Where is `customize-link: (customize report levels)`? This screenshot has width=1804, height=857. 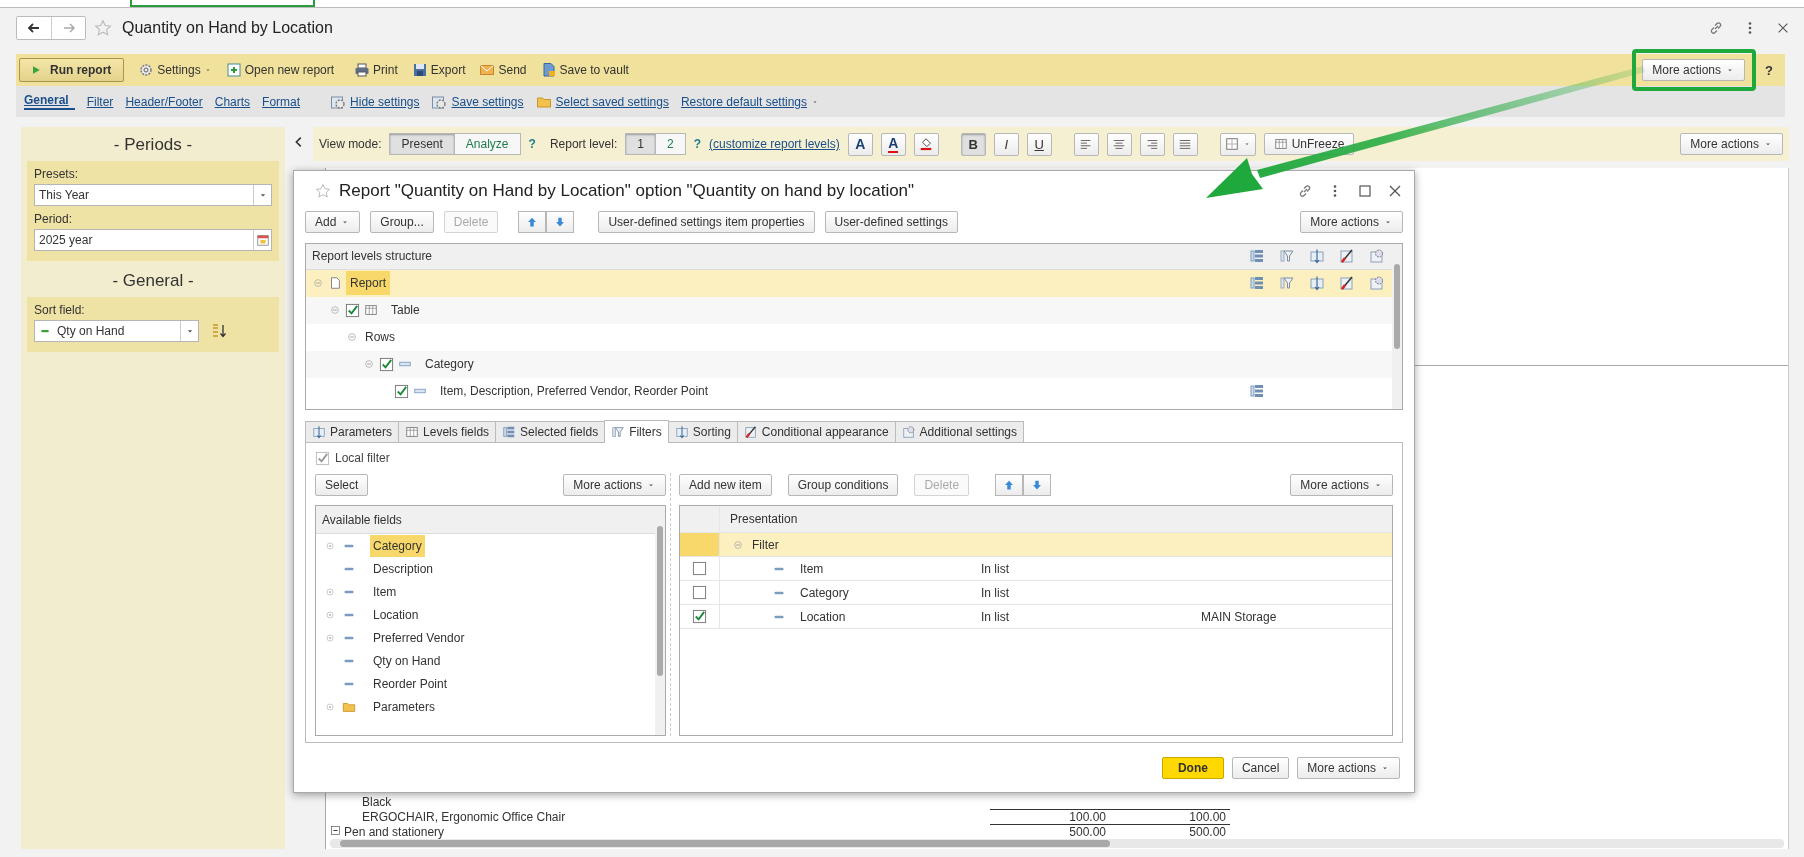
customize-link: (customize report levels) is located at coordinates (774, 144).